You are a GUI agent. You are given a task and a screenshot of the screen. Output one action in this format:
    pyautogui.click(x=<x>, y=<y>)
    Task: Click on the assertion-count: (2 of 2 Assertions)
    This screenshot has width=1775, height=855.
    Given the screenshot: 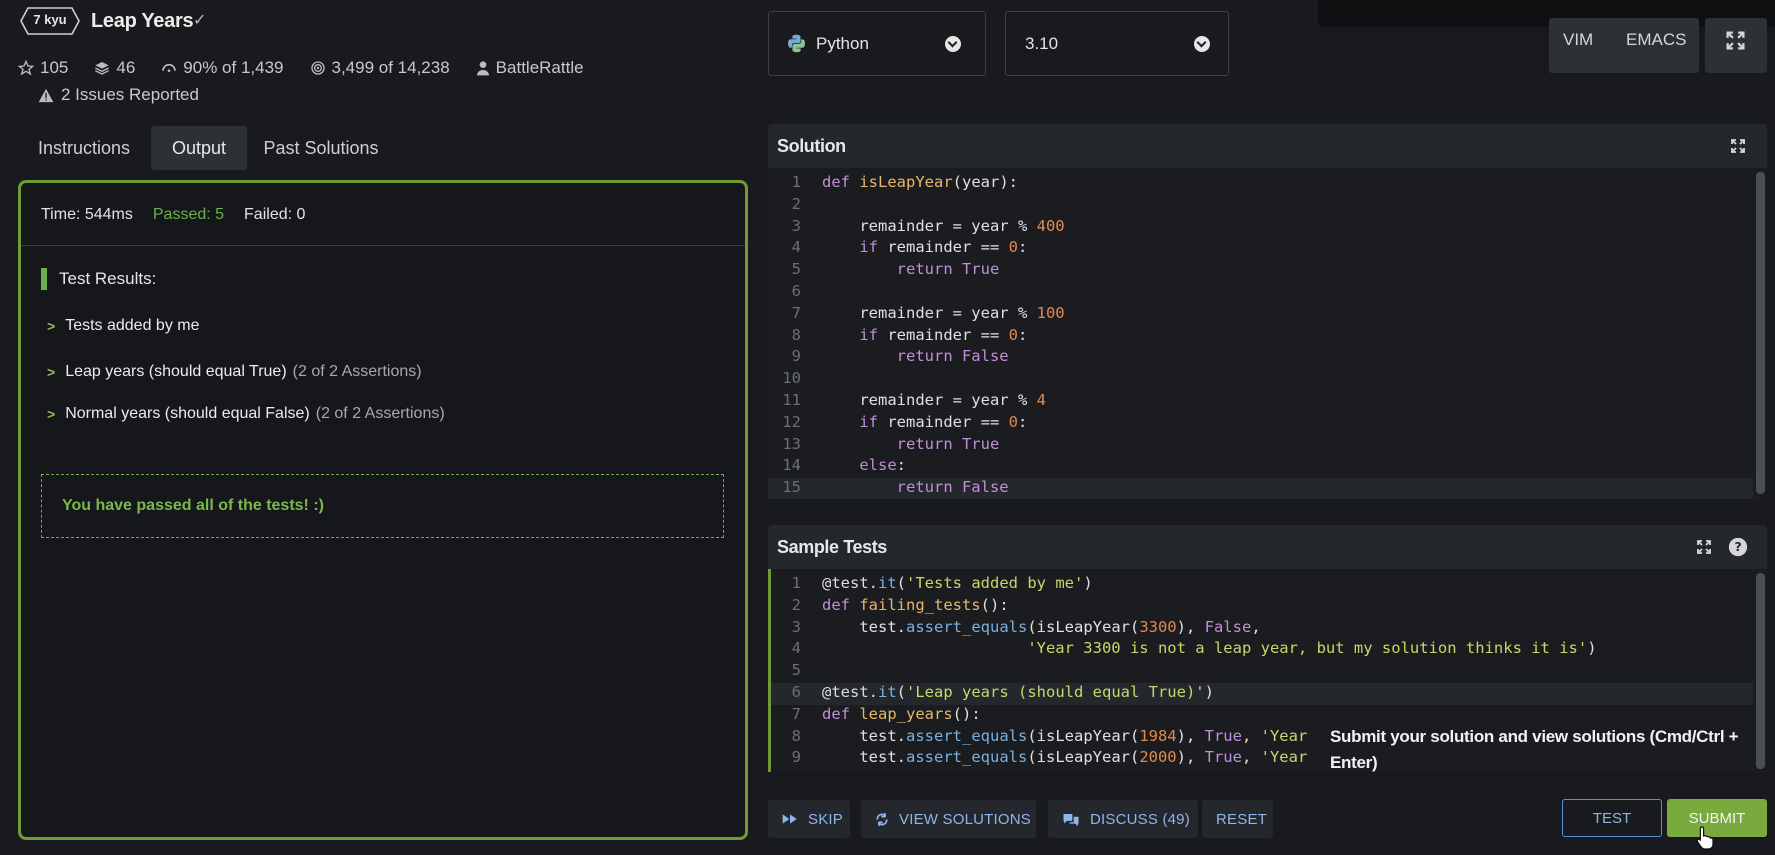 What is the action you would take?
    pyautogui.click(x=357, y=371)
    